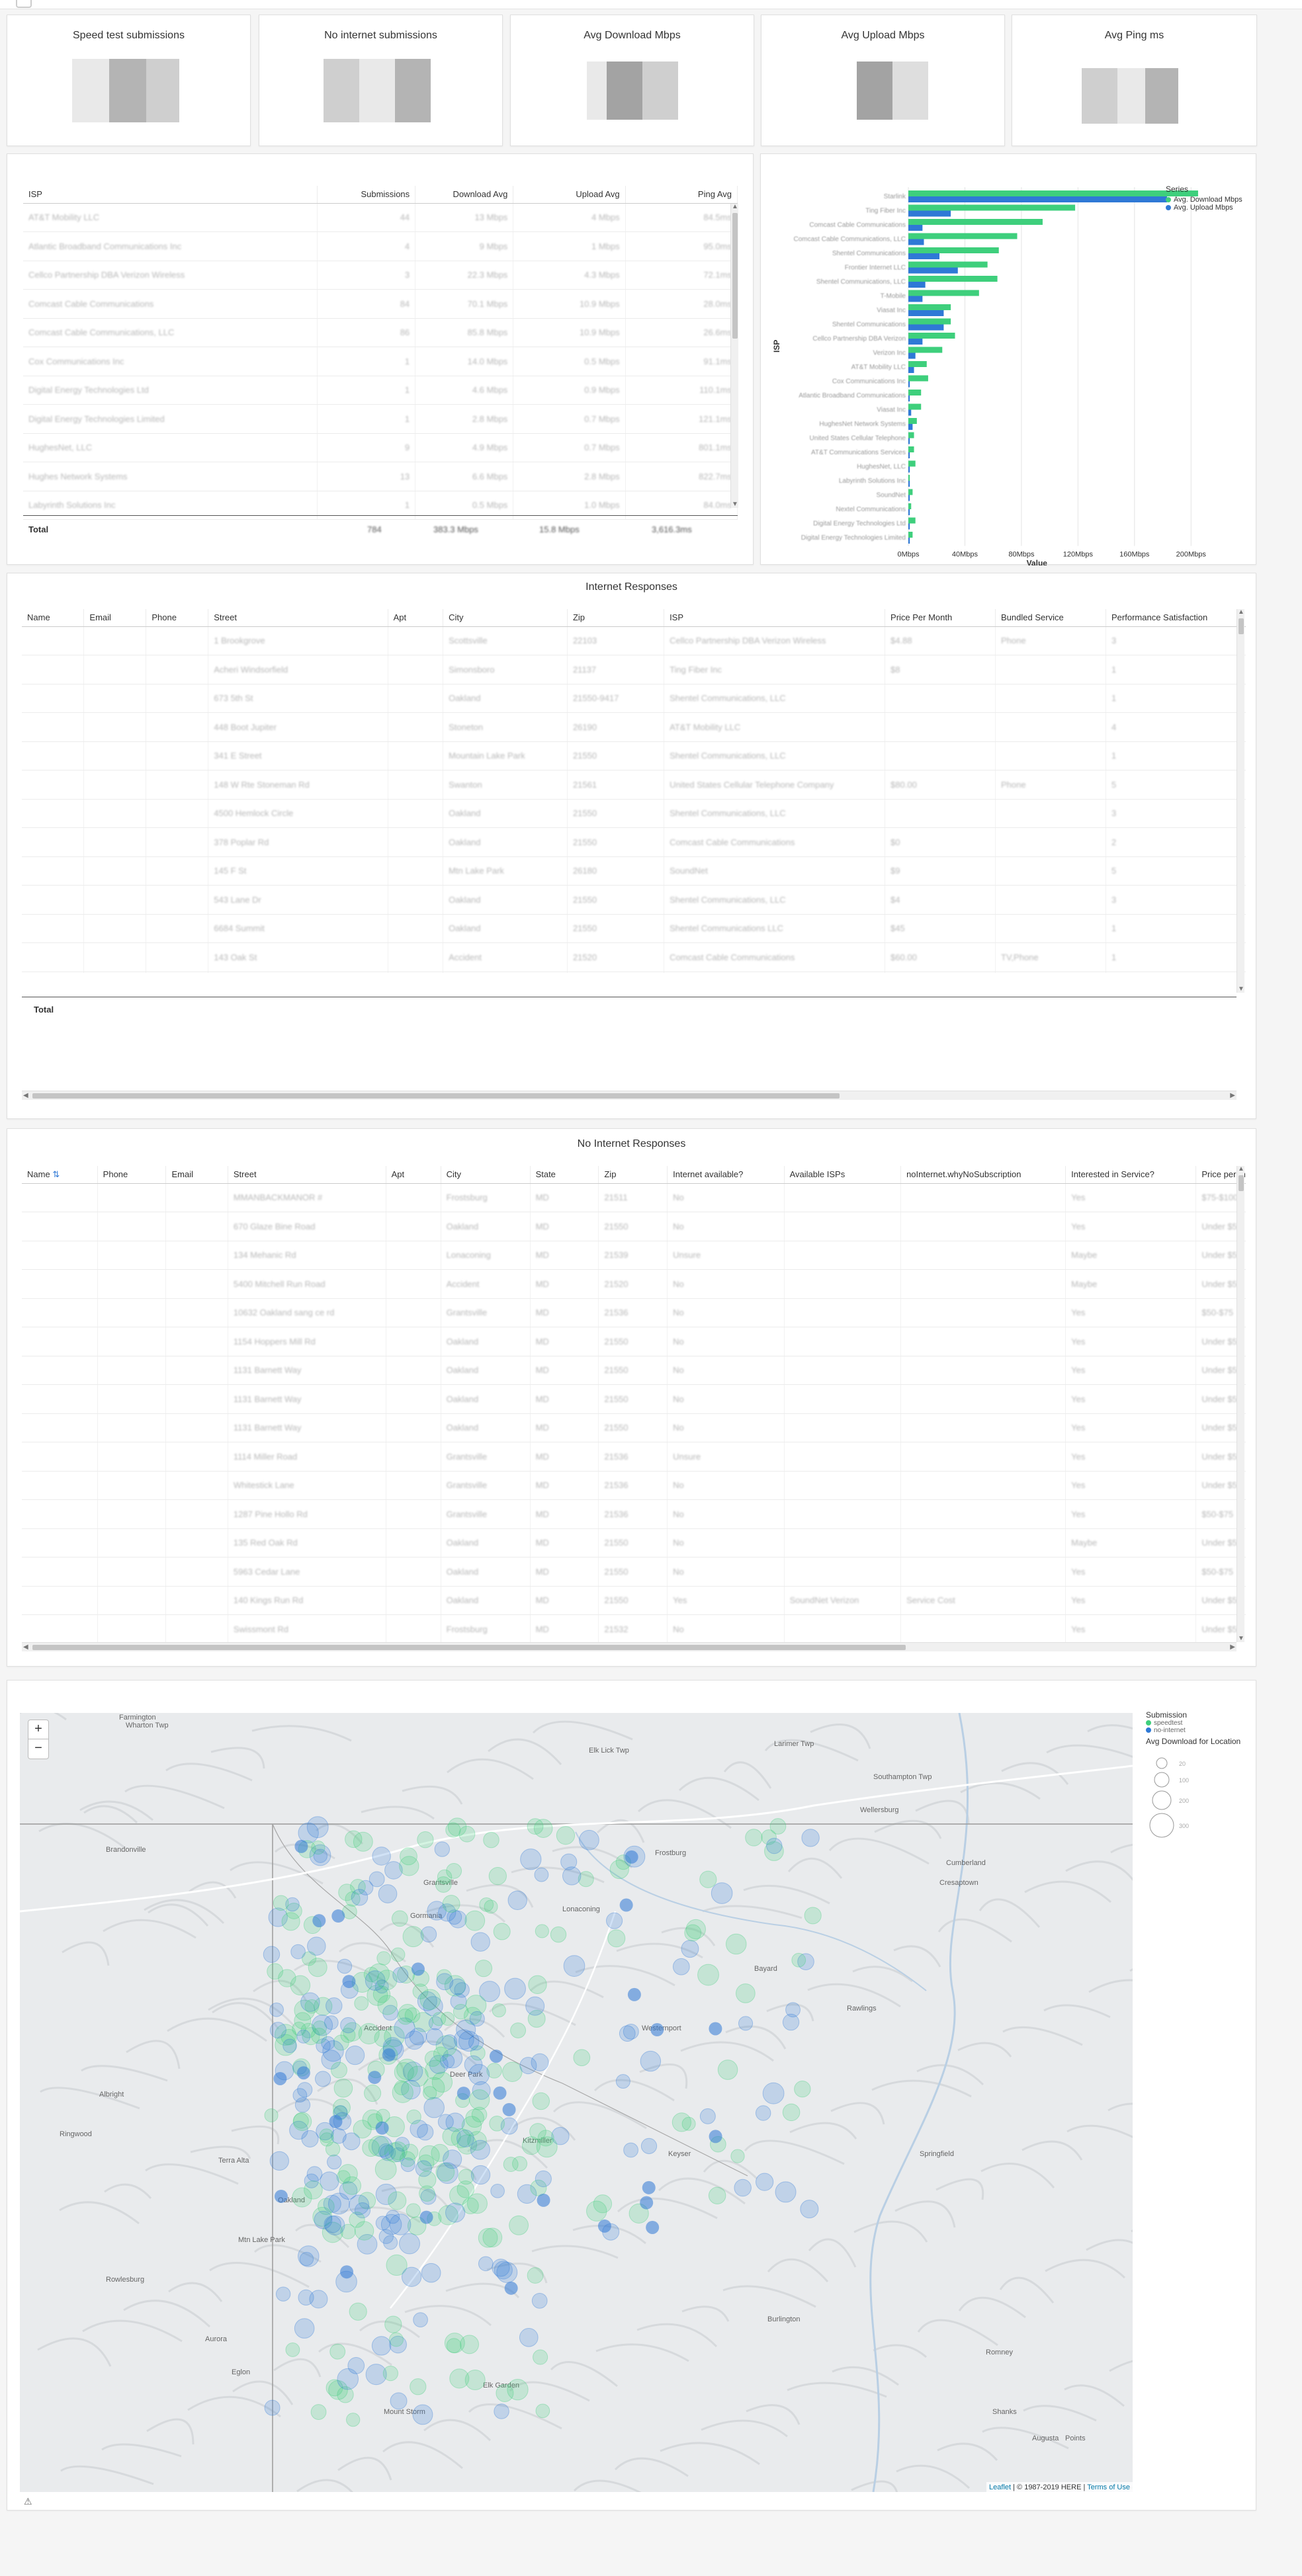 The width and height of the screenshot is (1302, 2576). I want to click on column-header: State, so click(564, 1175).